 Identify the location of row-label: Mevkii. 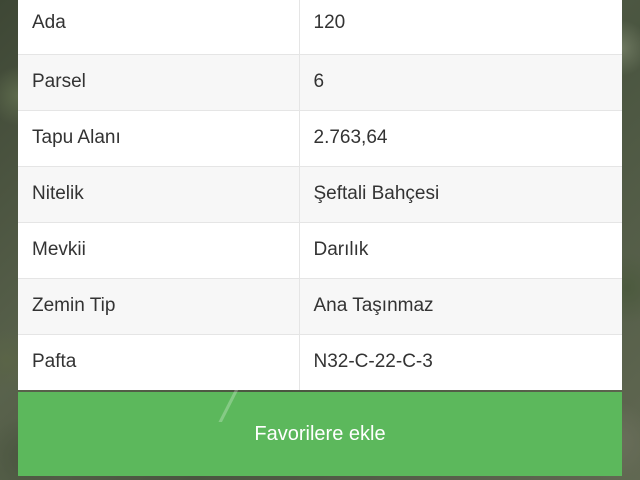
(159, 250).